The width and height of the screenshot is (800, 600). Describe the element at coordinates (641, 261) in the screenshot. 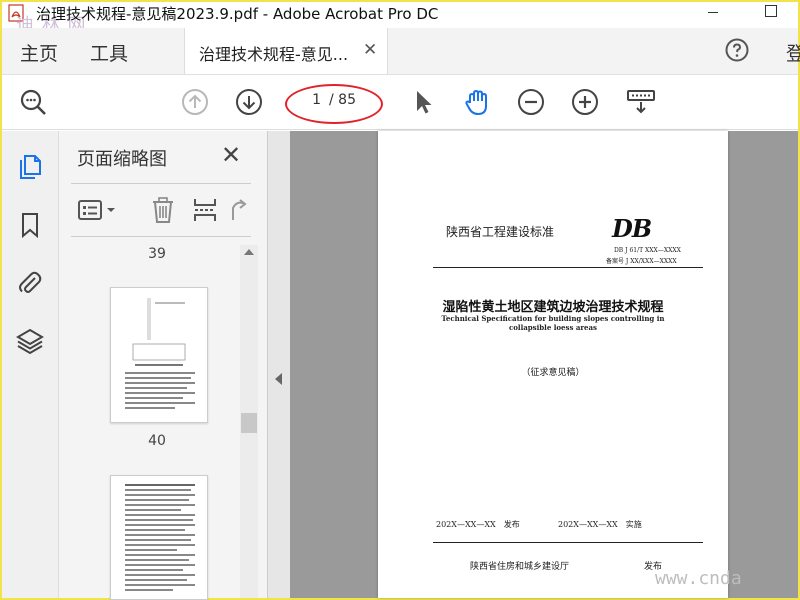

I see `record-number: 备案号 J XX/XXX—XXXX` at that location.